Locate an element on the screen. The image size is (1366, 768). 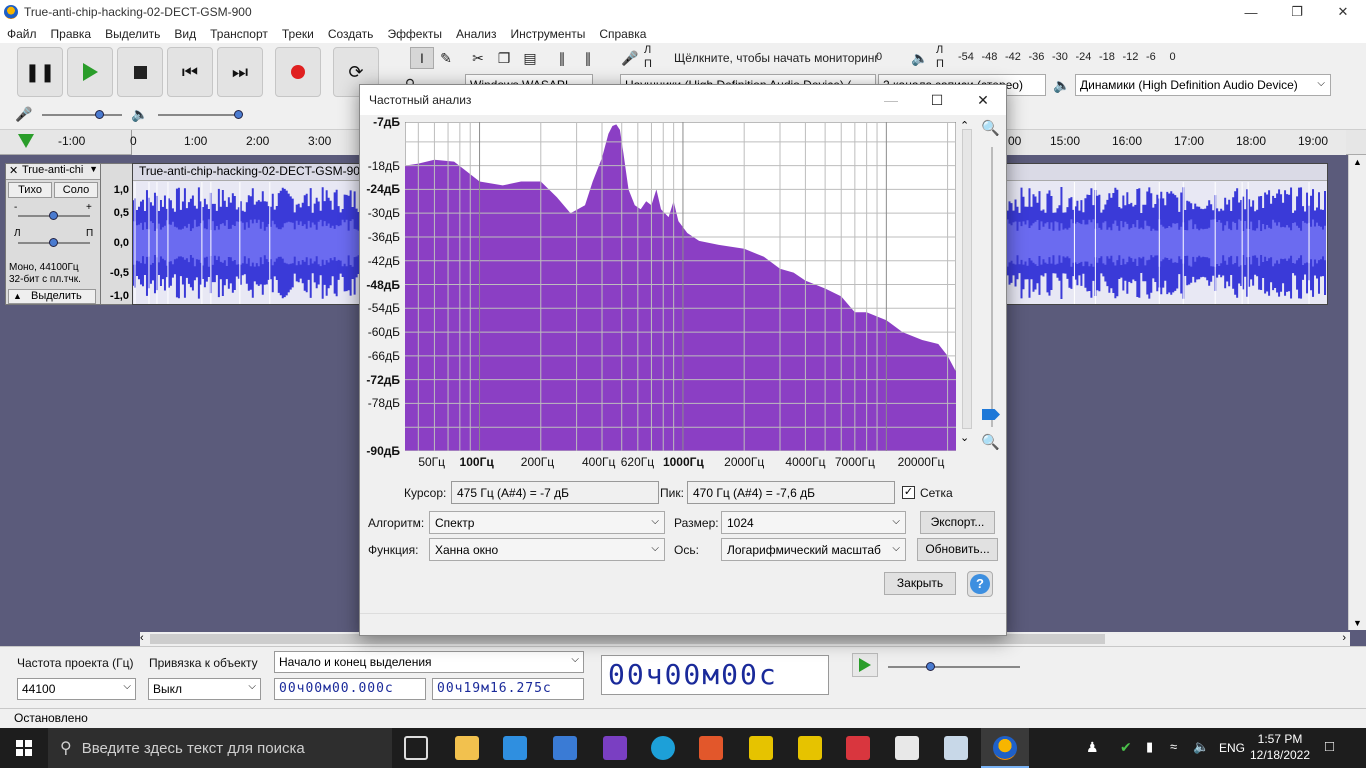
store-icon is located at coordinates (515, 748).